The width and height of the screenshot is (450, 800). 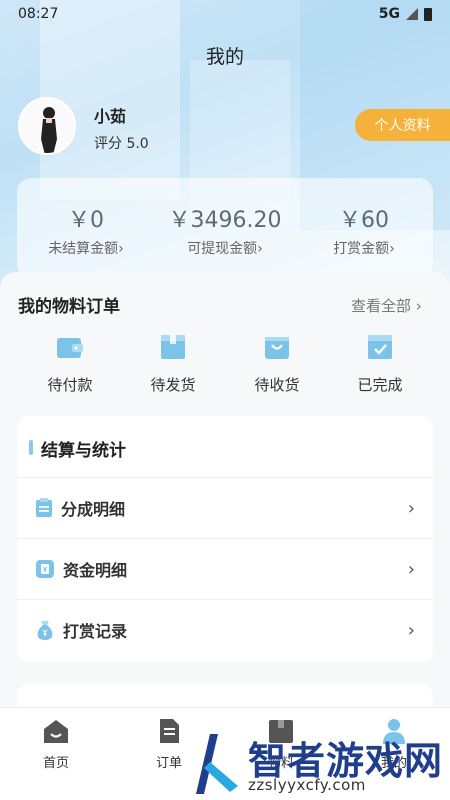 What do you see at coordinates (169, 731) in the screenshot?
I see `document-icon` at bounding box center [169, 731].